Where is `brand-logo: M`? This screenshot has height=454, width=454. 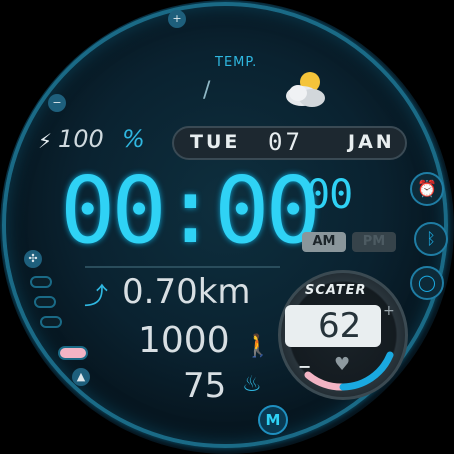
brand-logo: M is located at coordinates (273, 420).